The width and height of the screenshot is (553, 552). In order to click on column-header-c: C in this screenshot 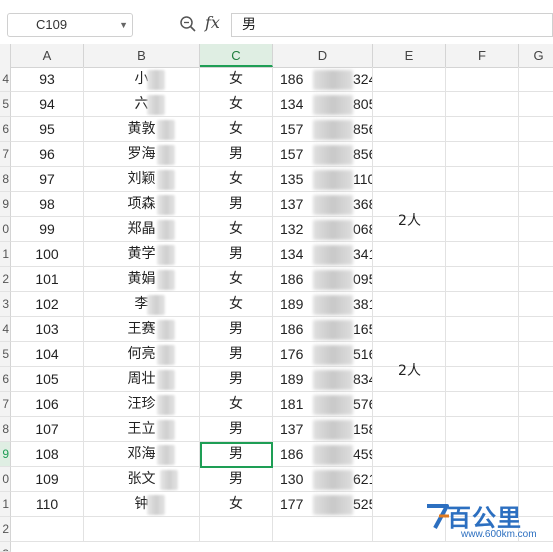, I will do `click(236, 55)`.